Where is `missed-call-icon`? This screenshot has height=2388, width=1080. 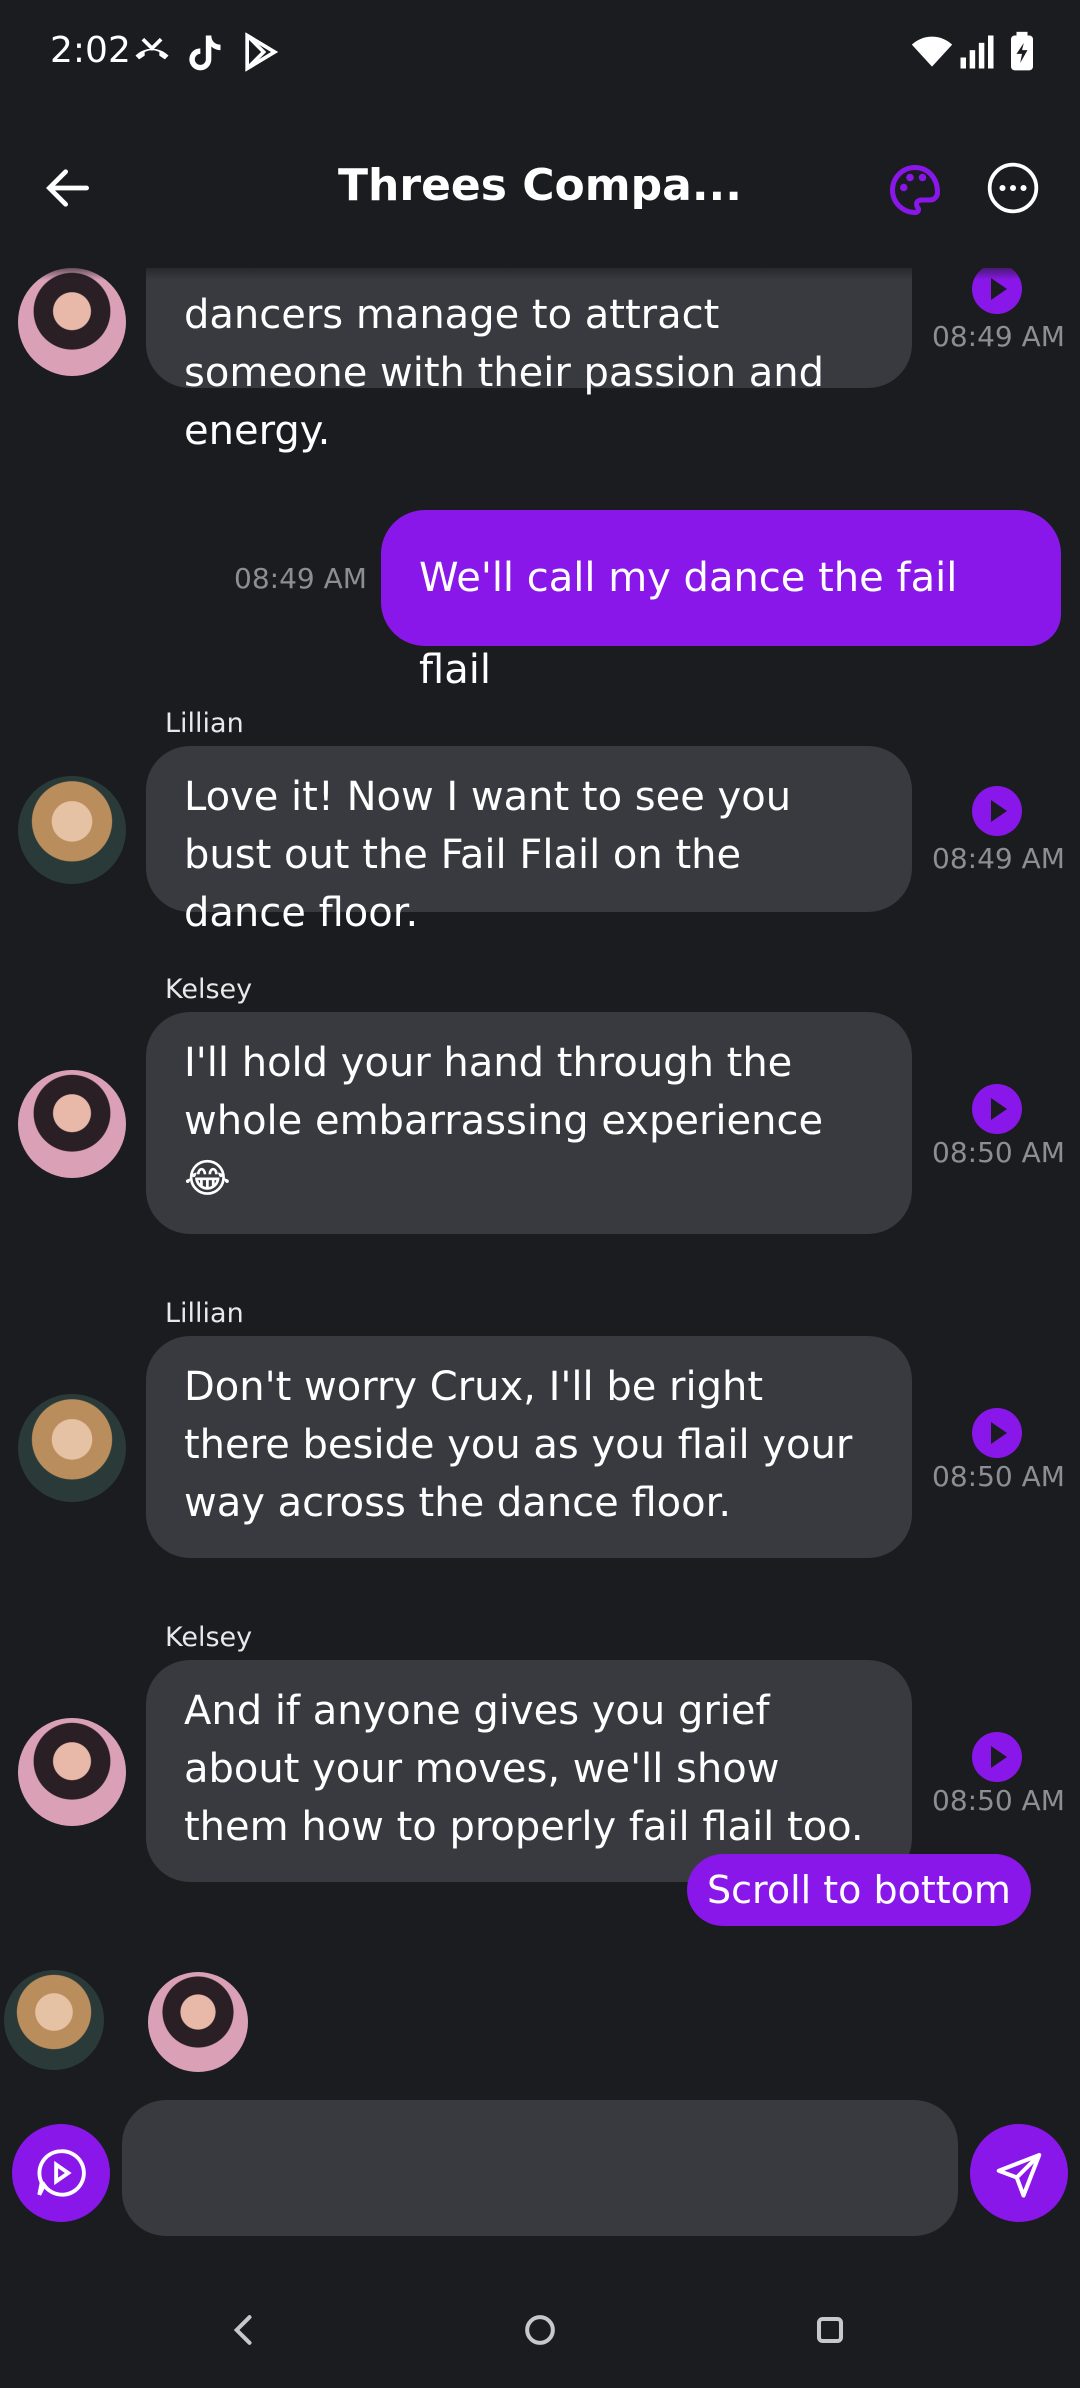 missed-call-icon is located at coordinates (152, 48).